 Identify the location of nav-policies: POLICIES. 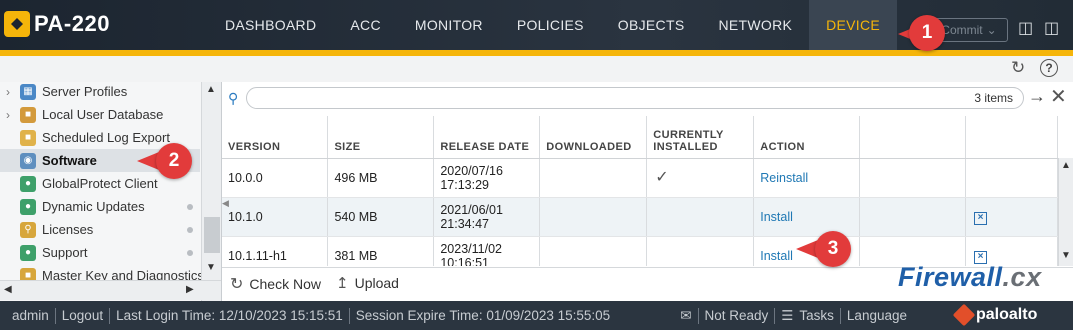
(550, 25).